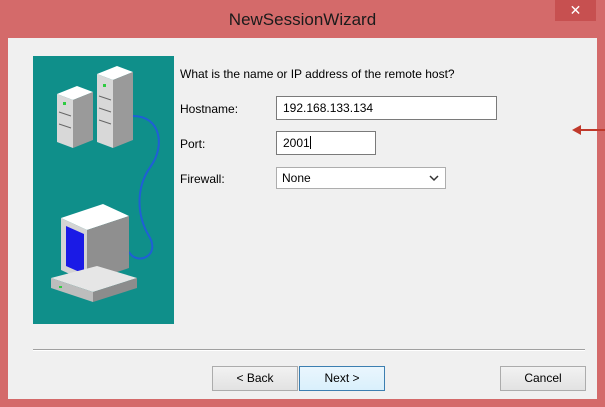 The image size is (605, 407). I want to click on server-icon, so click(95, 107).